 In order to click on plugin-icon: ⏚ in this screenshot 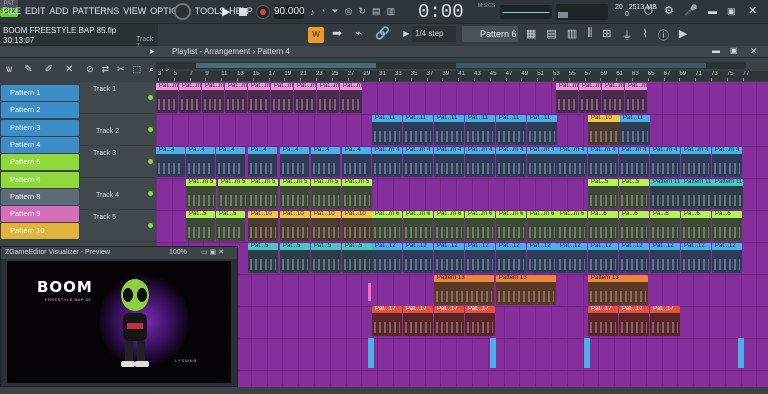, I will do `click(627, 35)`.